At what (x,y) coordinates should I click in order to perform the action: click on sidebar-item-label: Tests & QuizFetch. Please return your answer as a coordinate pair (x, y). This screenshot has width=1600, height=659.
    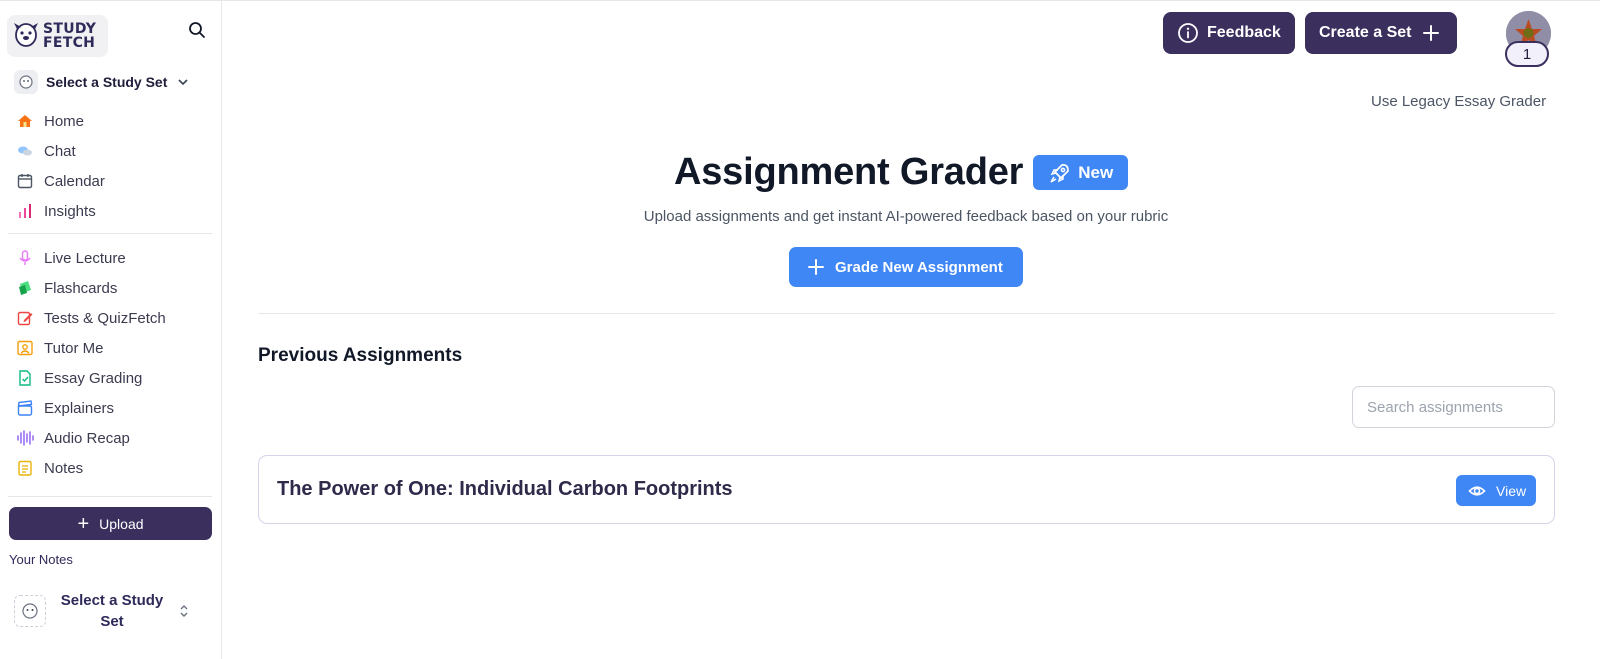
    Looking at the image, I should click on (105, 318).